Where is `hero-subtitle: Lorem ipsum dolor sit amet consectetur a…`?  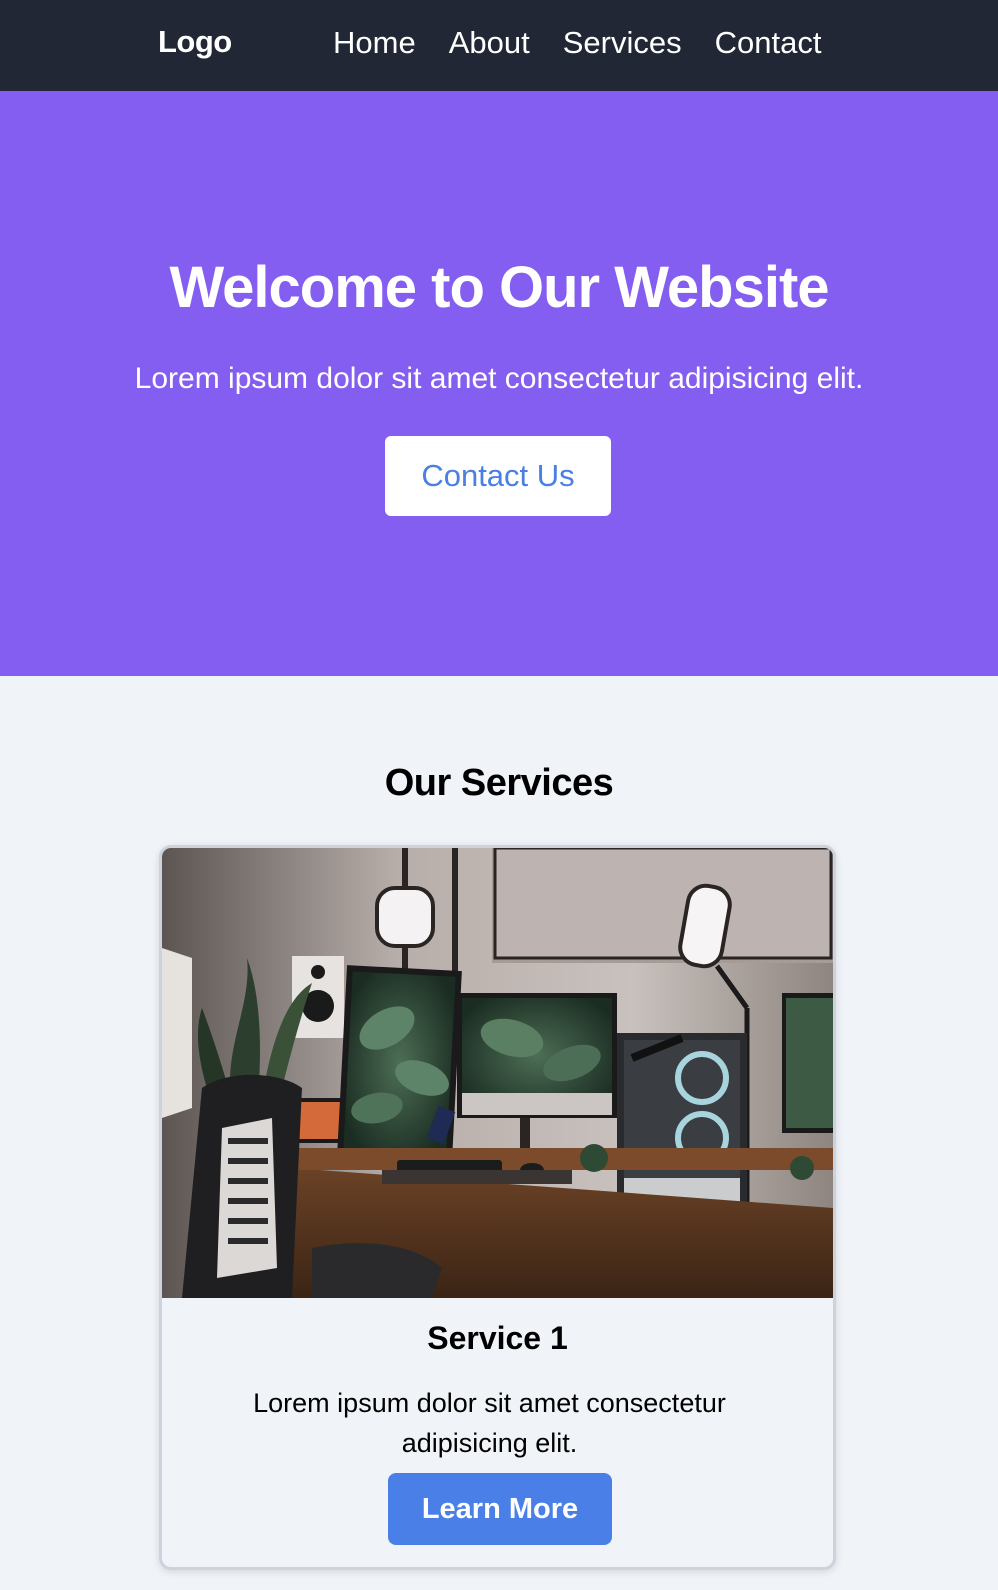 hero-subtitle: Lorem ipsum dolor sit amet consectetur a… is located at coordinates (499, 378).